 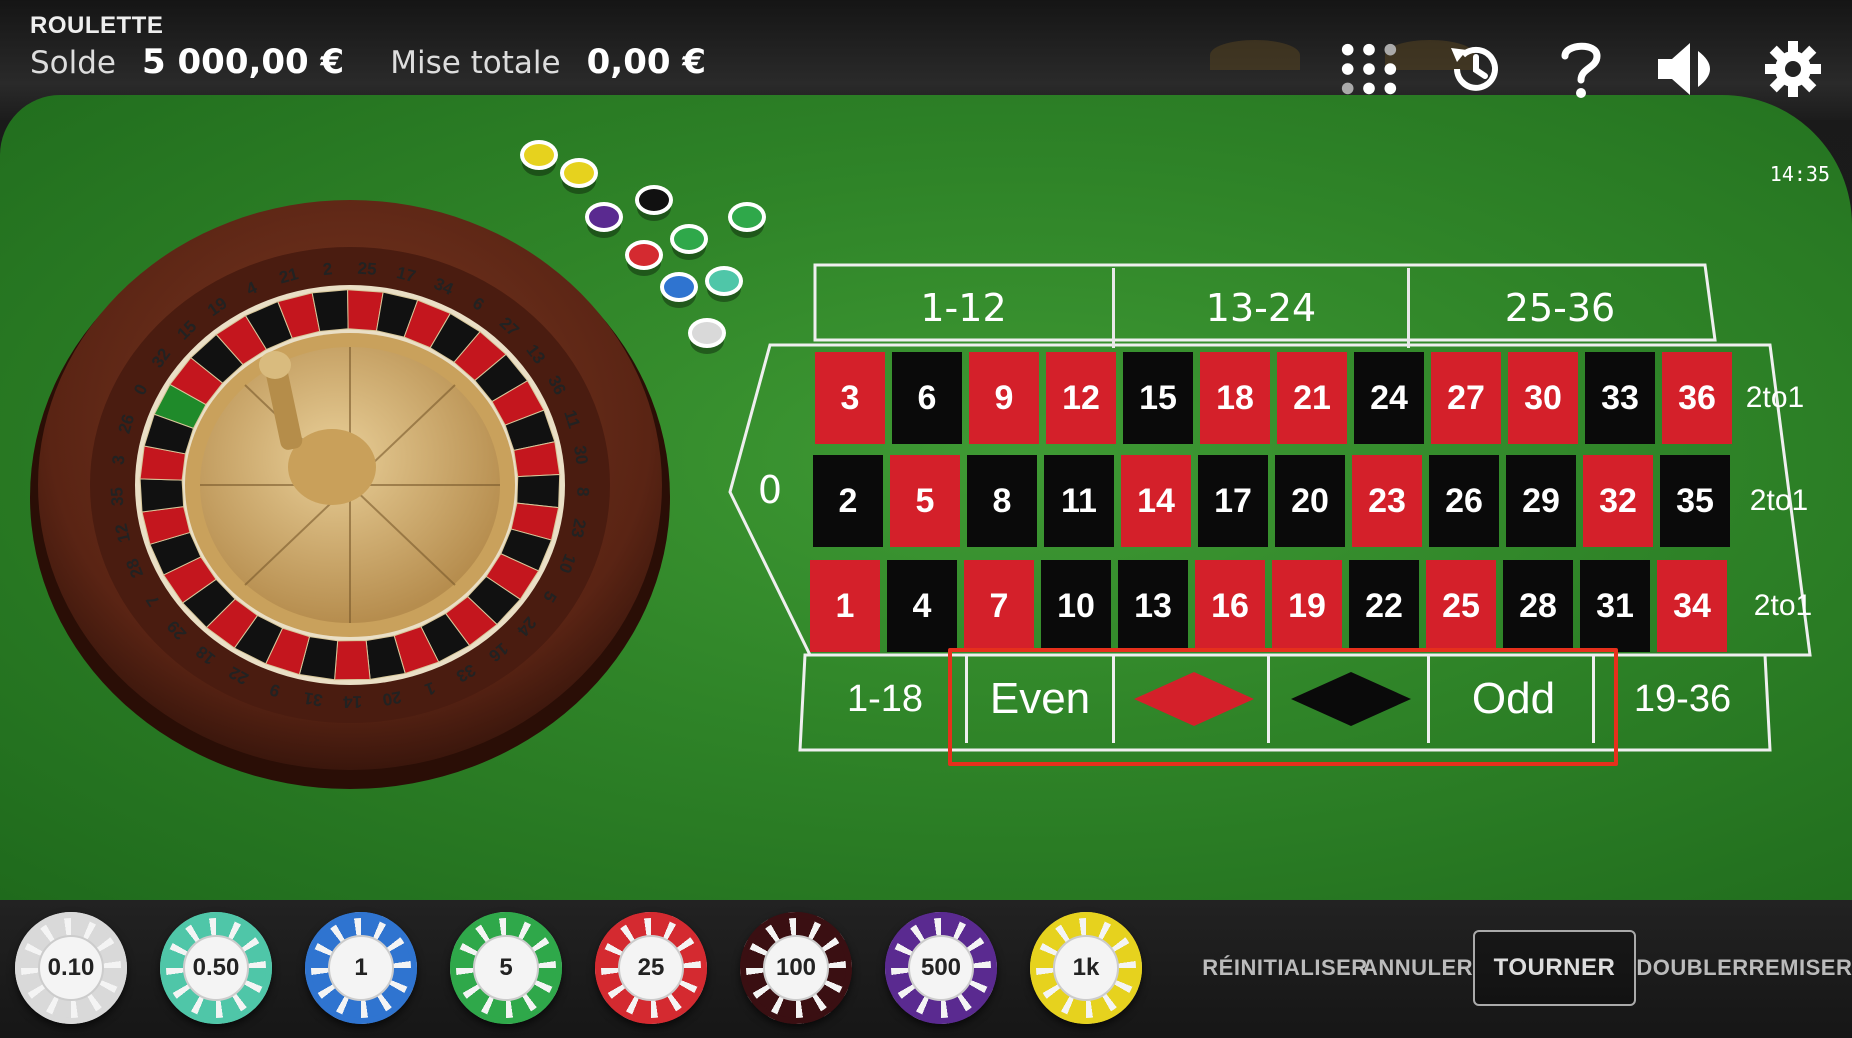 I want to click on number-cell: 10, so click(x=1076, y=606).